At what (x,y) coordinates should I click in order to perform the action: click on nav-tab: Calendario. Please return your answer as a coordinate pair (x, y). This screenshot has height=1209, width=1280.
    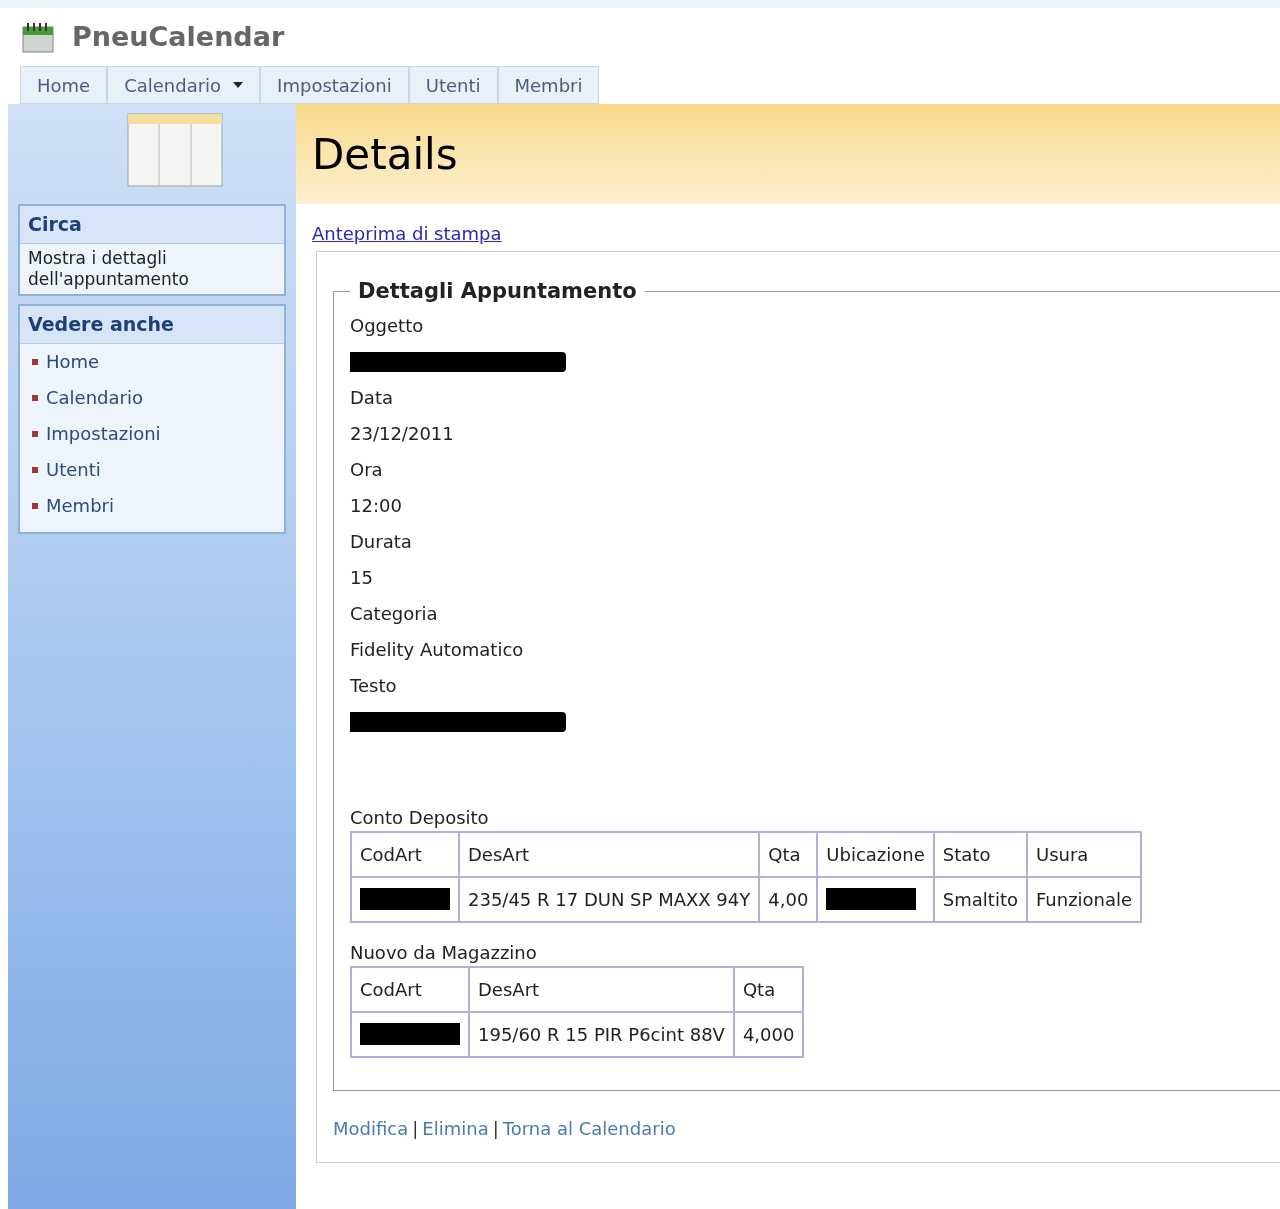
    Looking at the image, I should click on (184, 85).